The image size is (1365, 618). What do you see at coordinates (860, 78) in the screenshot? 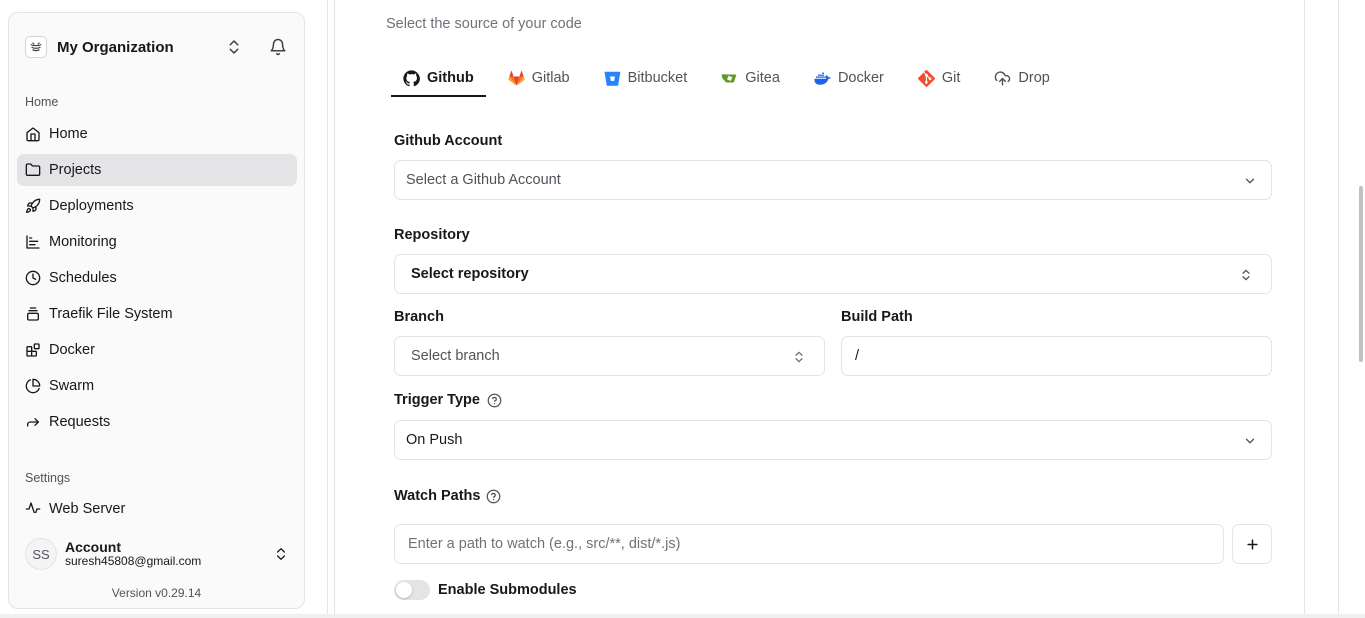
I see `tab-label: Docker` at bounding box center [860, 78].